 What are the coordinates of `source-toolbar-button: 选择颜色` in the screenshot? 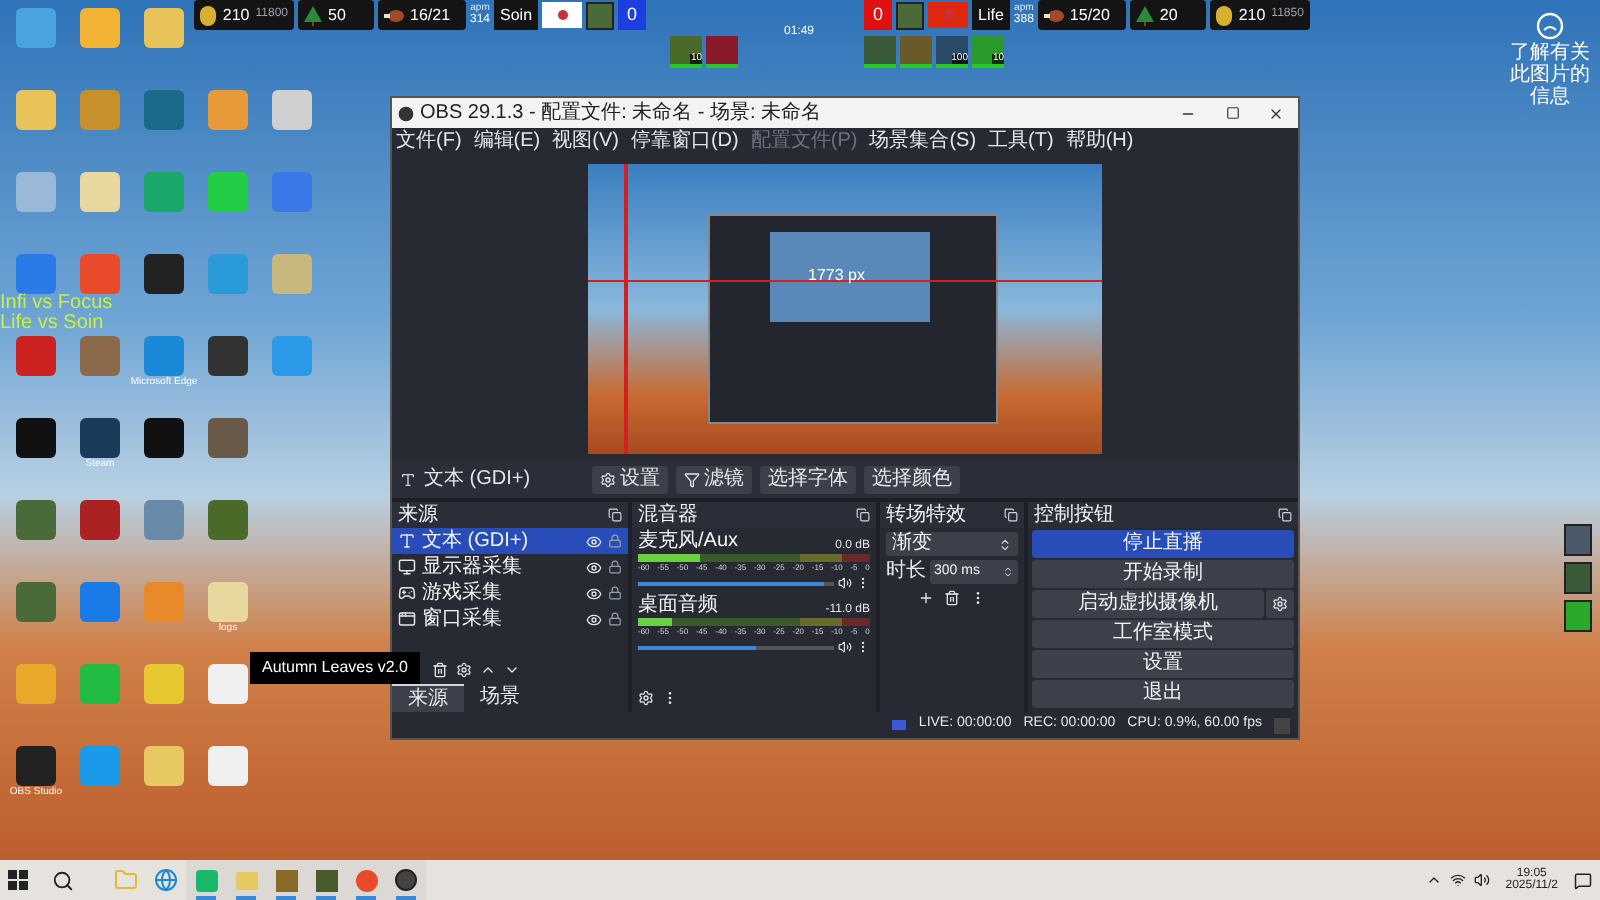 It's located at (912, 479).